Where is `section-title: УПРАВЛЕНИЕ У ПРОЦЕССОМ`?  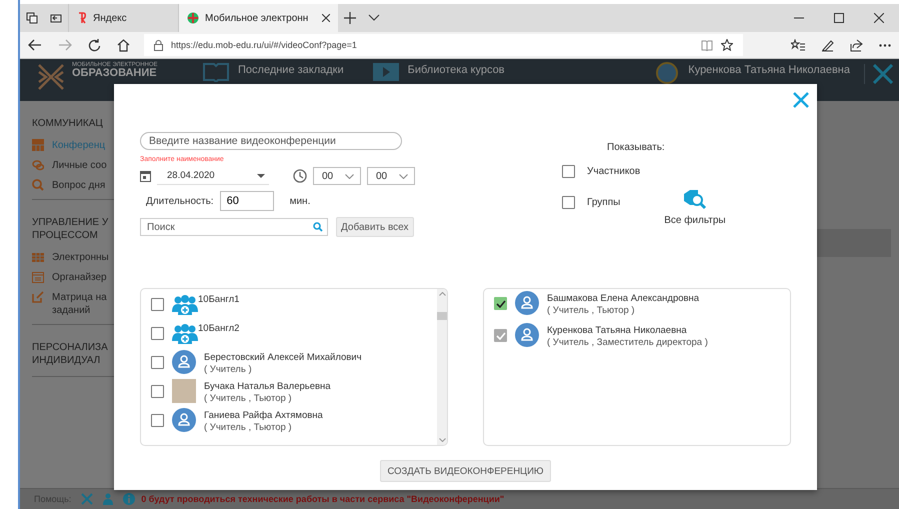 section-title: УПРАВЛЕНИЕ У ПРОЦЕССОМ is located at coordinates (71, 229).